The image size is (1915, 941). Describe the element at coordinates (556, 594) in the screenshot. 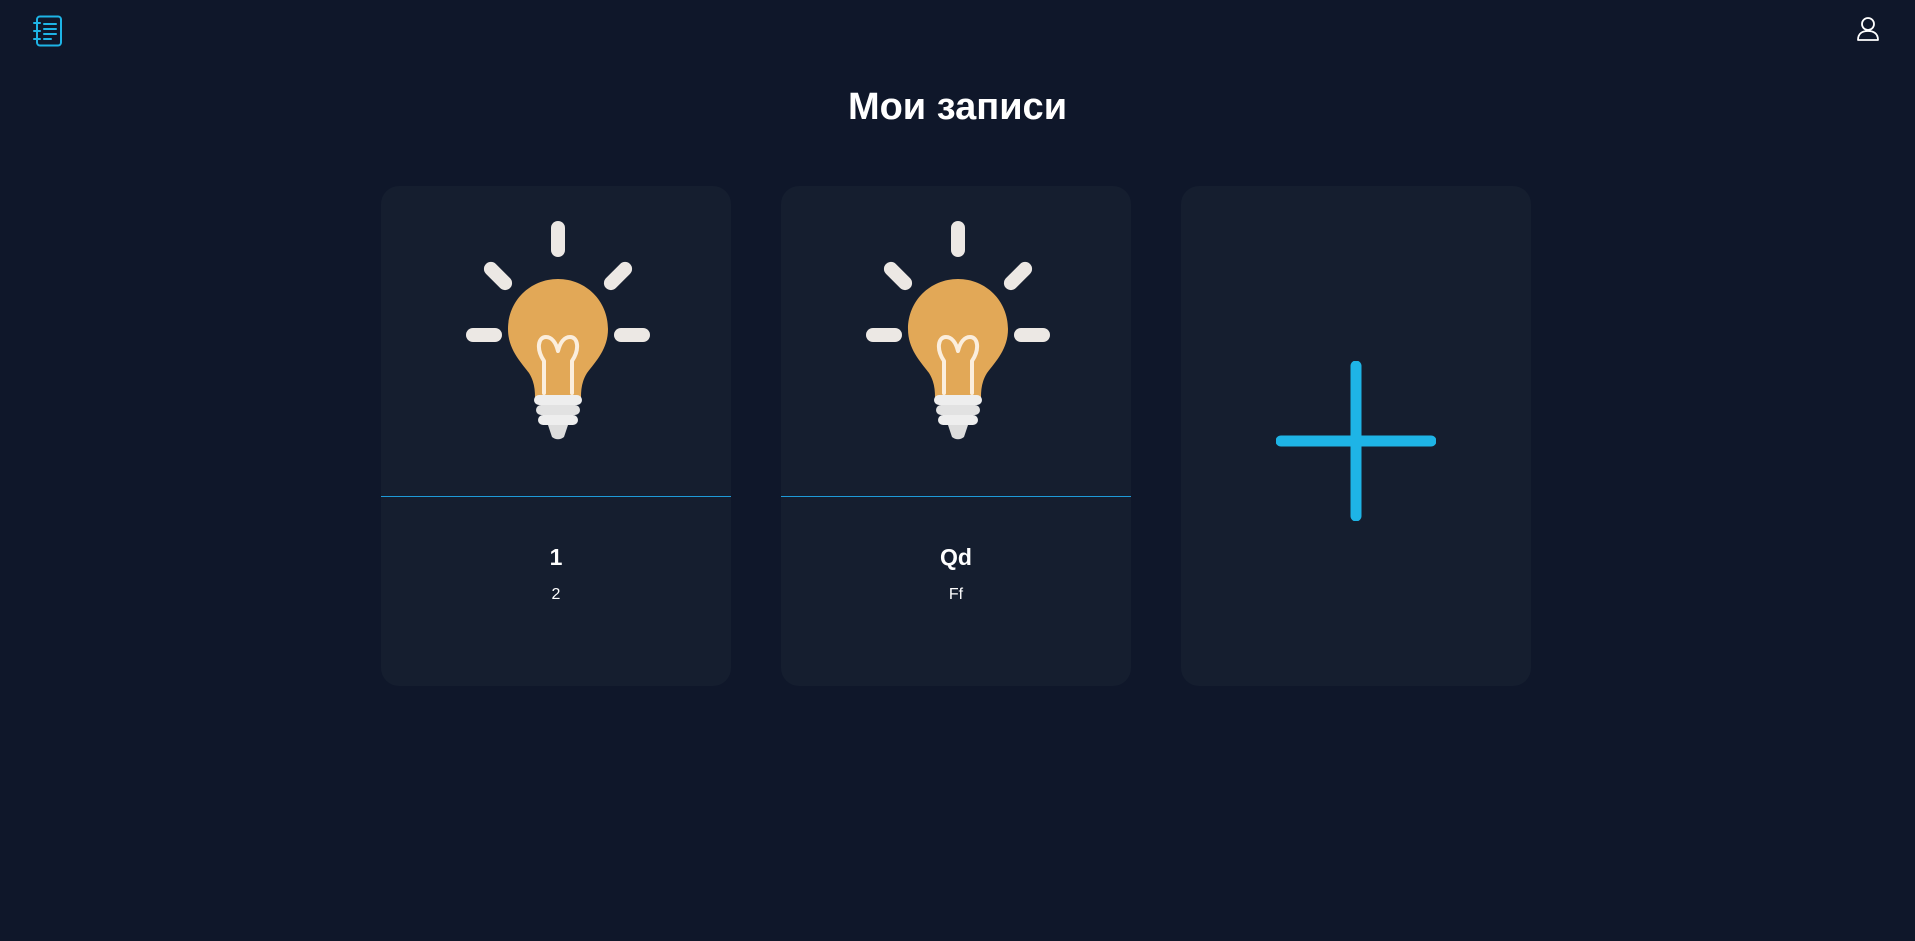

I see `note-description: 2` at that location.